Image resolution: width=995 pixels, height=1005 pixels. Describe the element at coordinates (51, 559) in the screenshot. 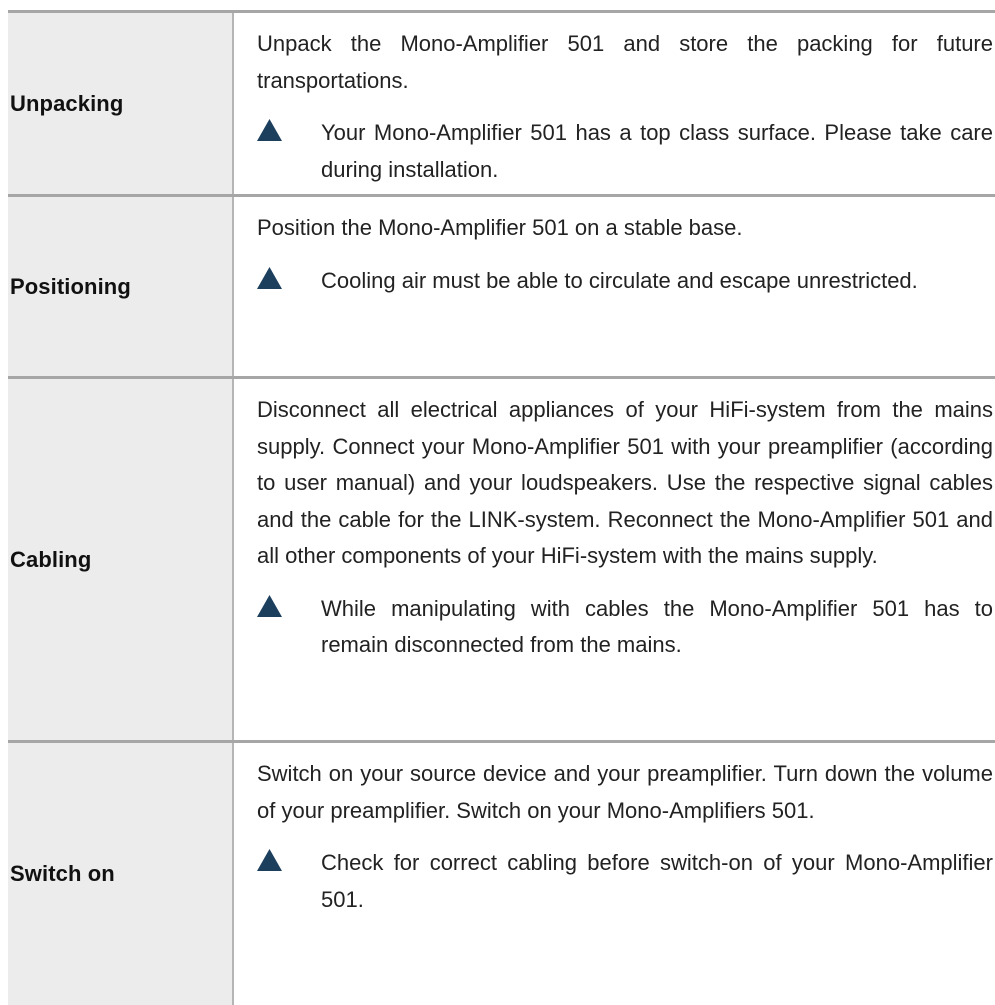

I see `section-label: Cabling` at that location.